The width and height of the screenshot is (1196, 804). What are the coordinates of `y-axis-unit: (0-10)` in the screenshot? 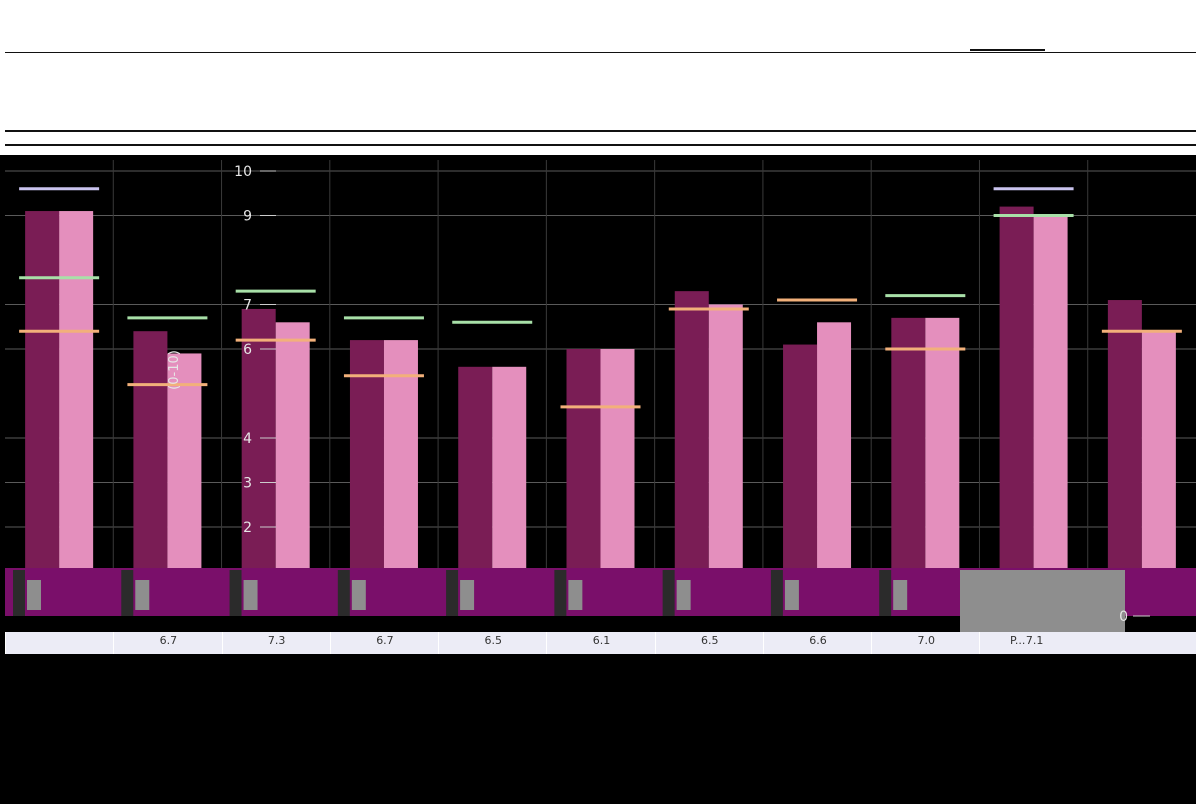 It's located at (174, 370).